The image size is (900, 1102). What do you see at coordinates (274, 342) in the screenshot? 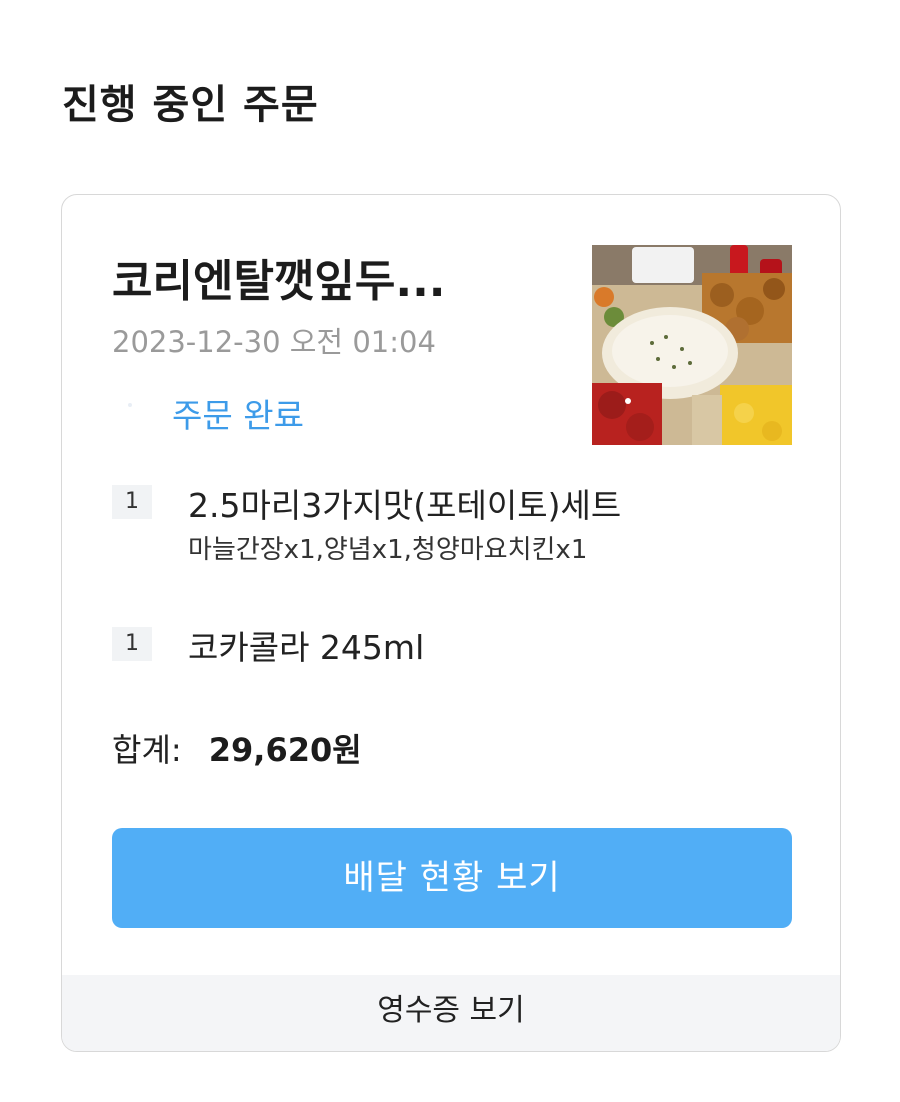
I see `order-date: 2023-12-30 오전 01:04` at bounding box center [274, 342].